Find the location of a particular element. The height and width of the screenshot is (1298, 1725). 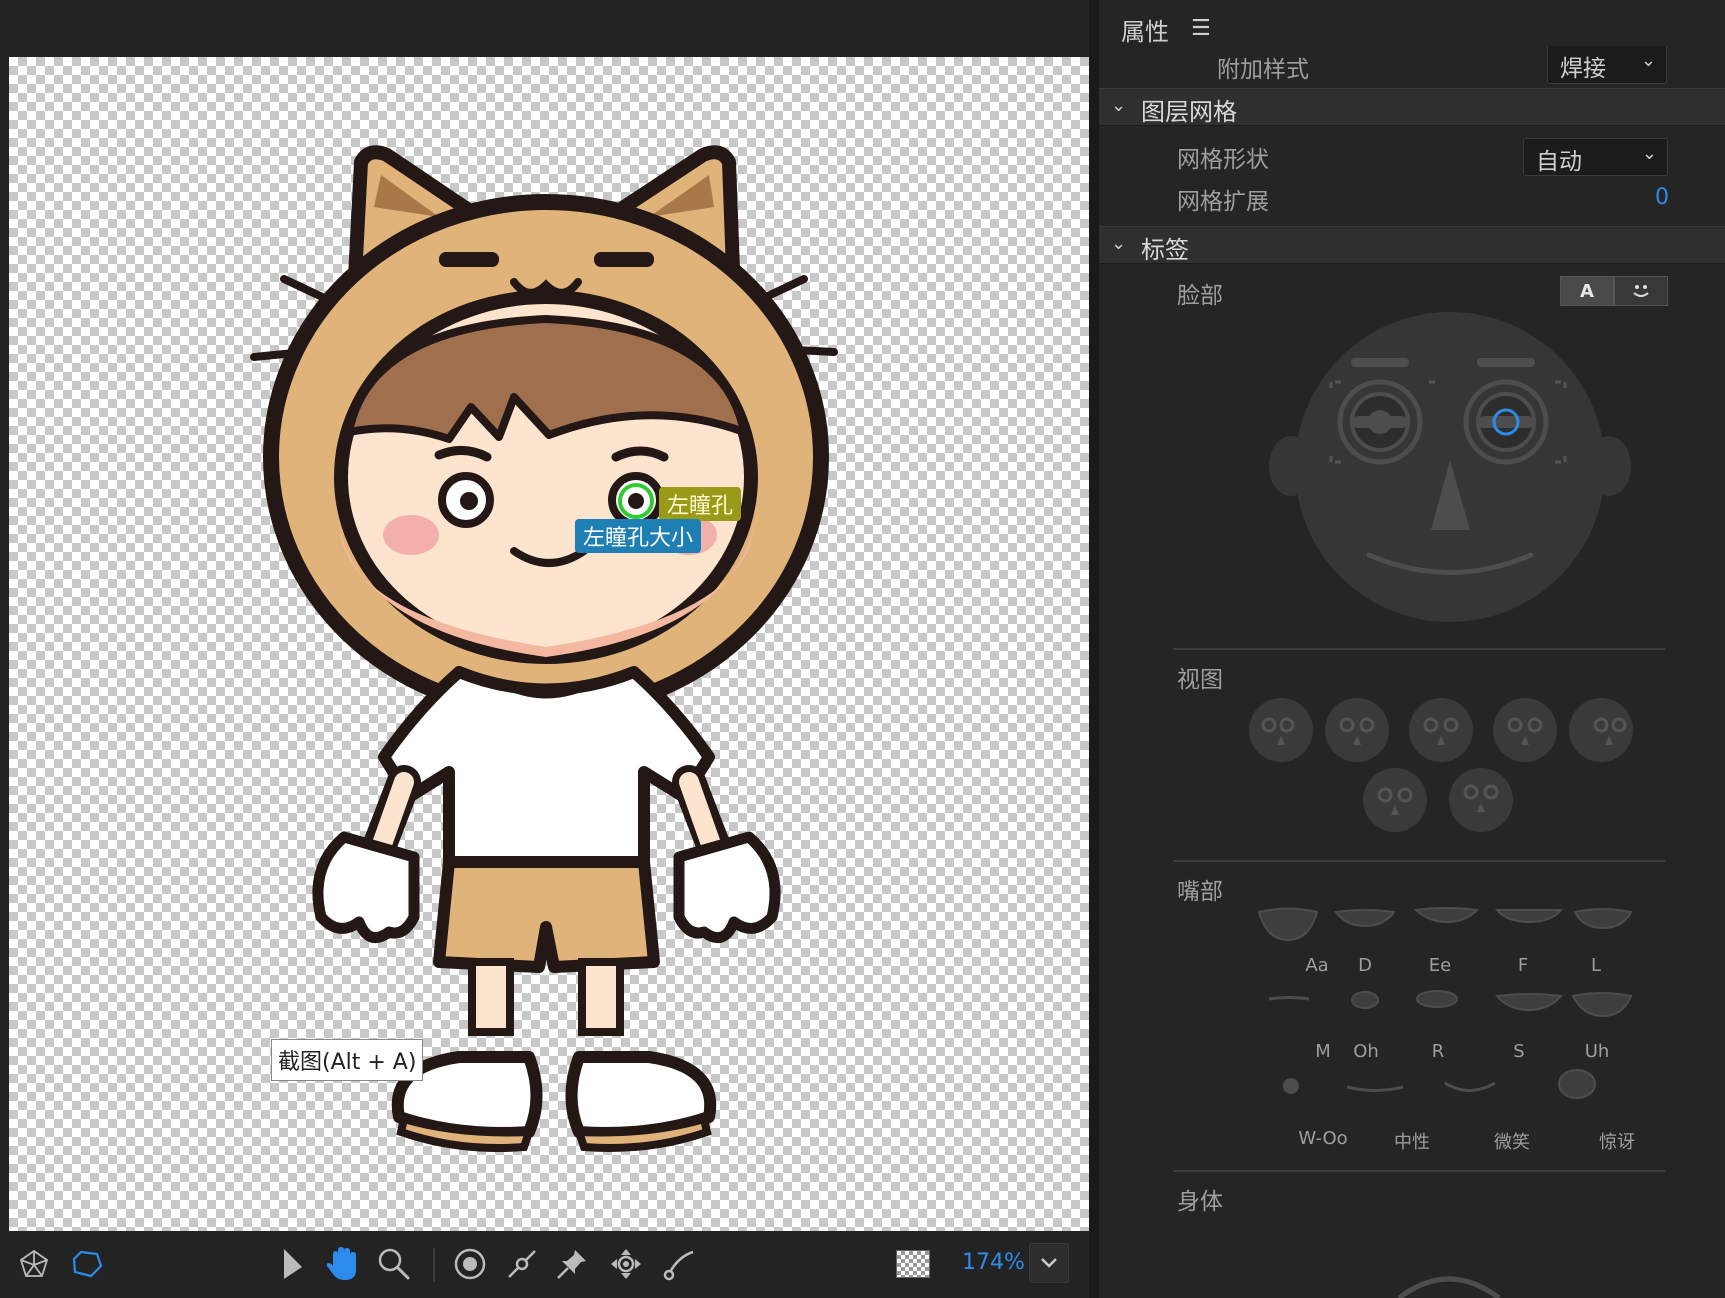

mouth-f: F is located at coordinates (1523, 965).